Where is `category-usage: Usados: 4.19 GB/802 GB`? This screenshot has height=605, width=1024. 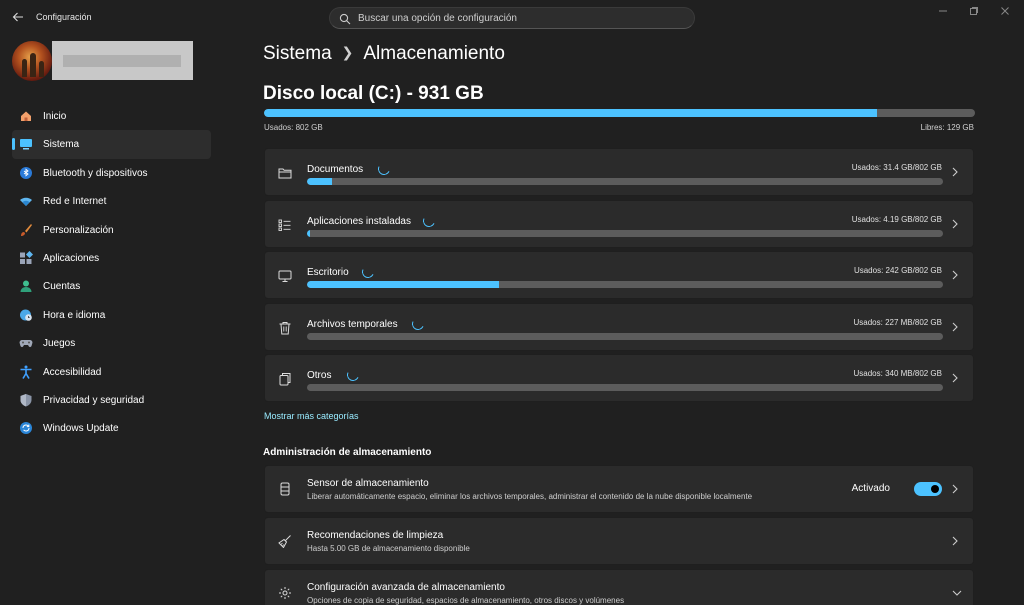
category-usage: Usados: 4.19 GB/802 GB is located at coordinates (896, 219).